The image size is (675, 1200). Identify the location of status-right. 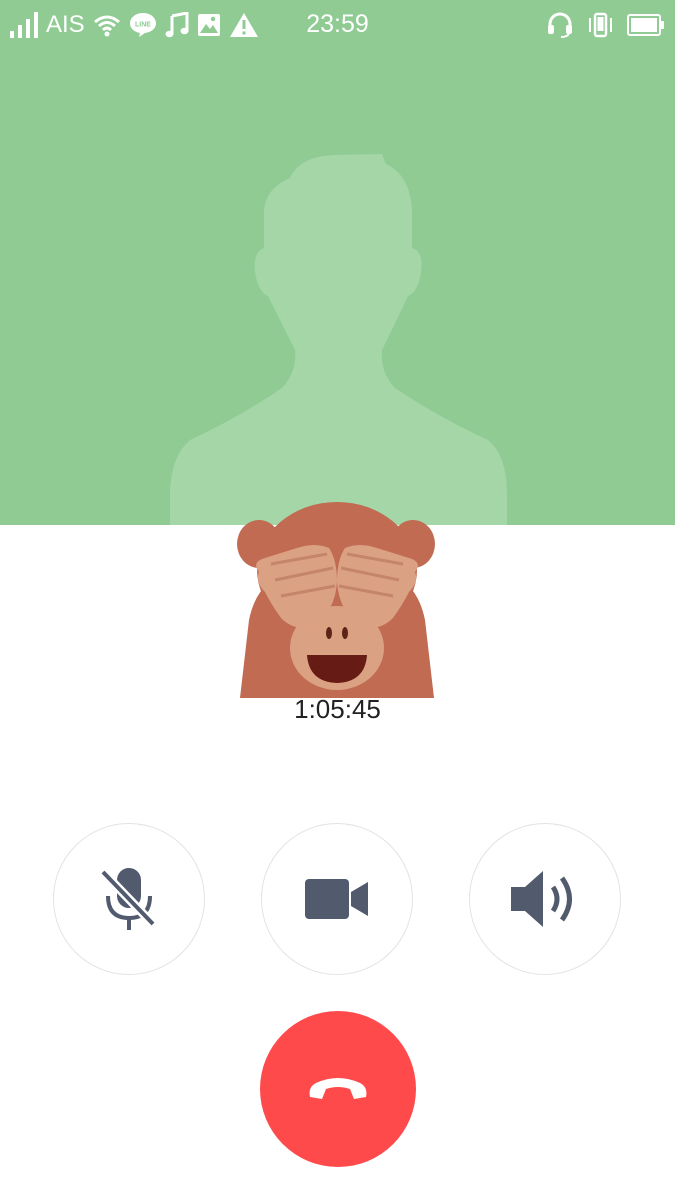
(606, 25).